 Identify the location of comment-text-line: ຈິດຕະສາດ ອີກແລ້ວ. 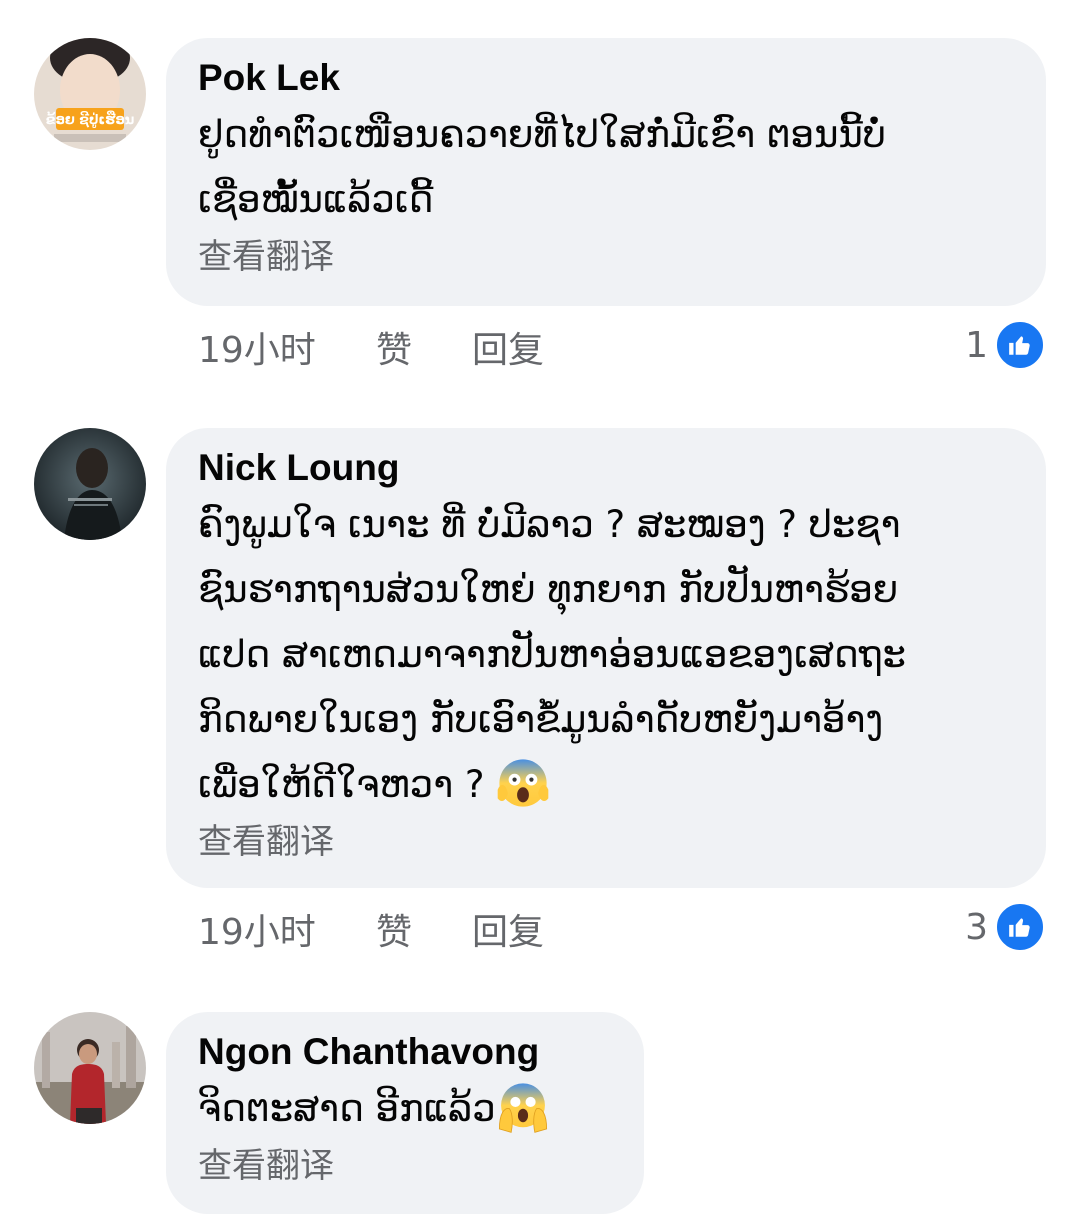
(347, 1108).